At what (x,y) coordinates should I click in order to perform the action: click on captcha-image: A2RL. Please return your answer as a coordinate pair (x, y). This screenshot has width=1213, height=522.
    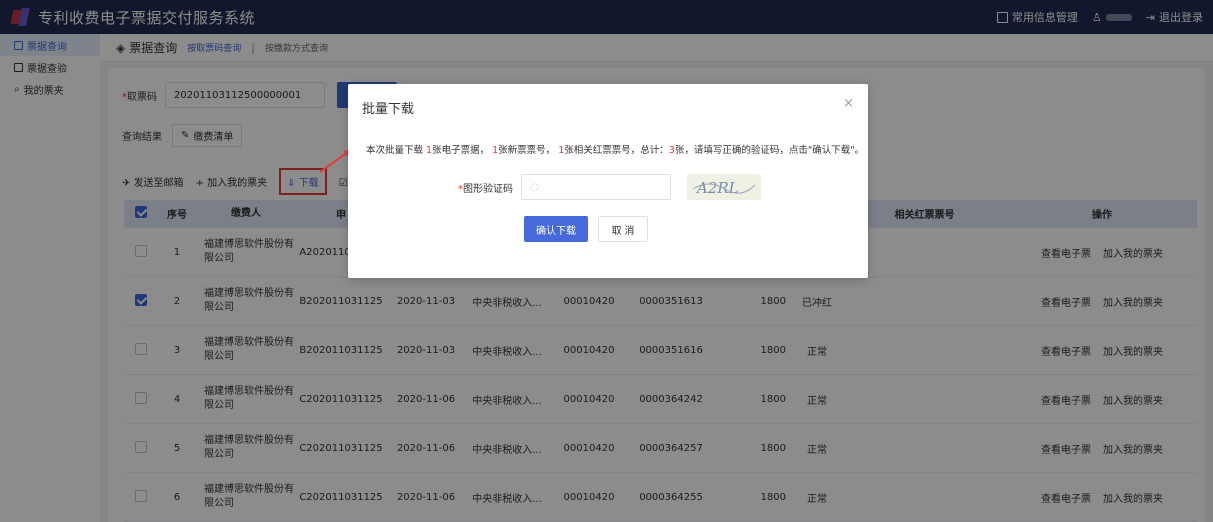
    Looking at the image, I should click on (724, 187).